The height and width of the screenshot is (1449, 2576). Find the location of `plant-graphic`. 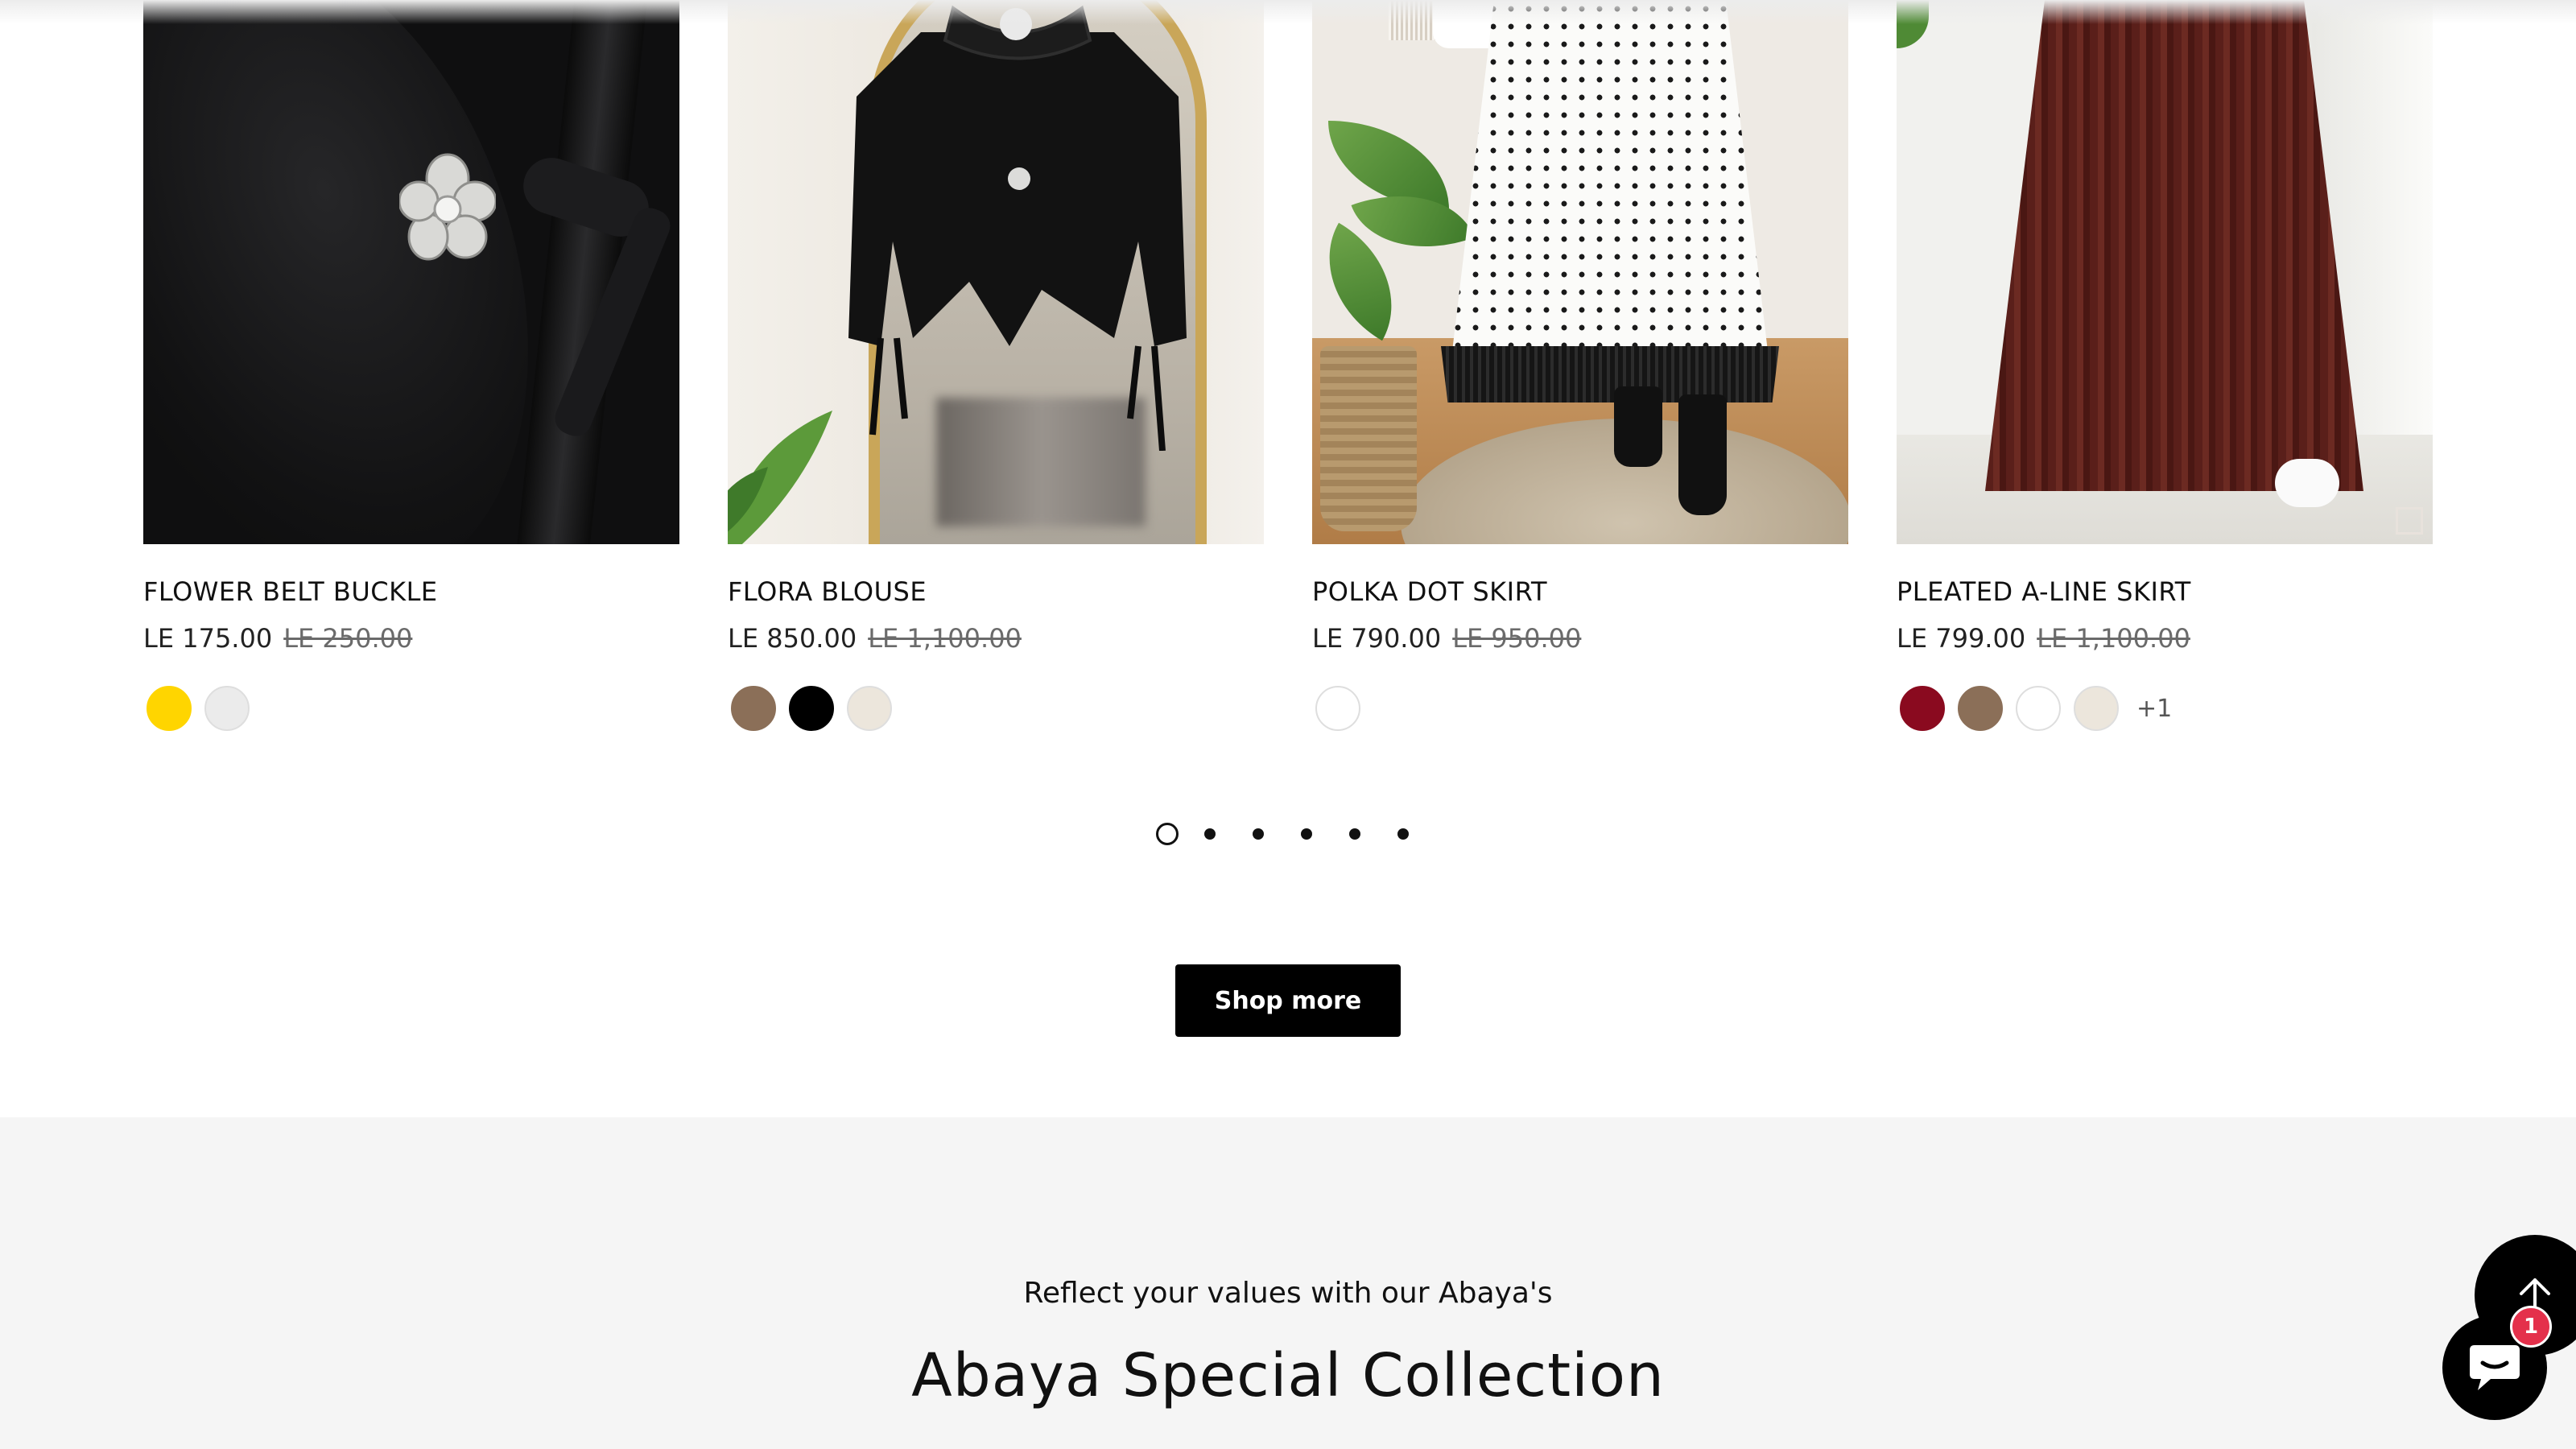

plant-graphic is located at coordinates (780, 477).